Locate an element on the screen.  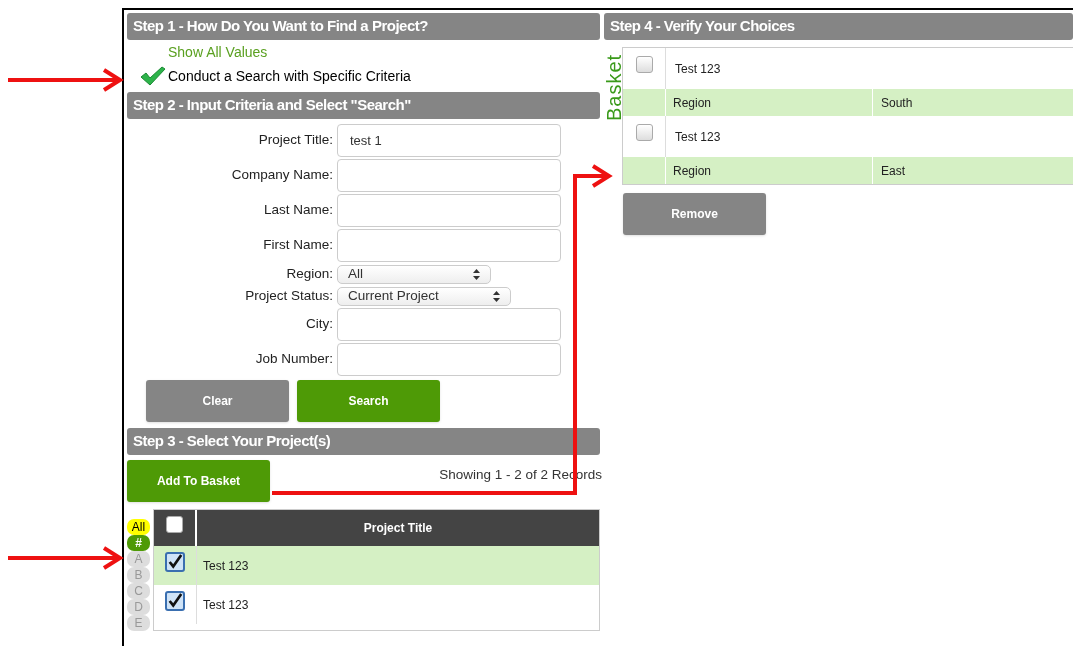
add-to-basket-button: Add To Basket is located at coordinates (198, 481).